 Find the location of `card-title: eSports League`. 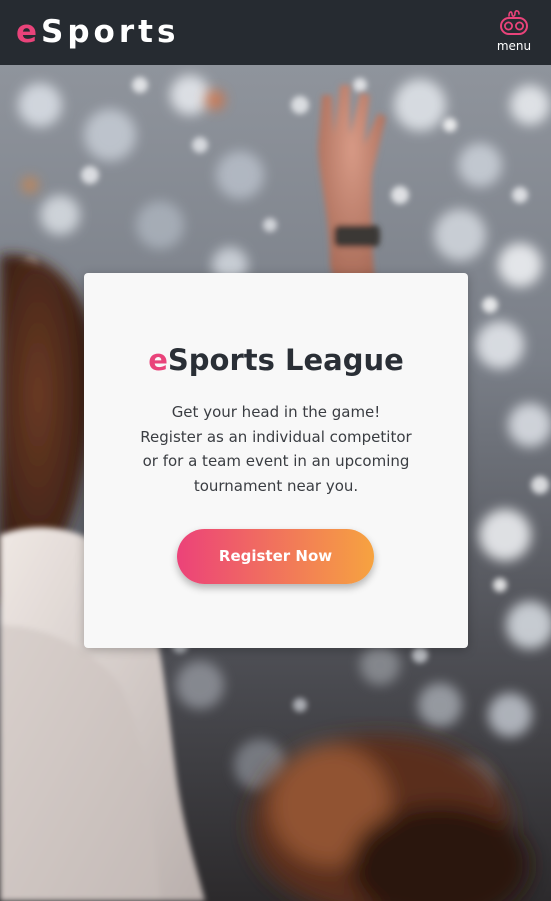

card-title: eSports League is located at coordinates (276, 360).